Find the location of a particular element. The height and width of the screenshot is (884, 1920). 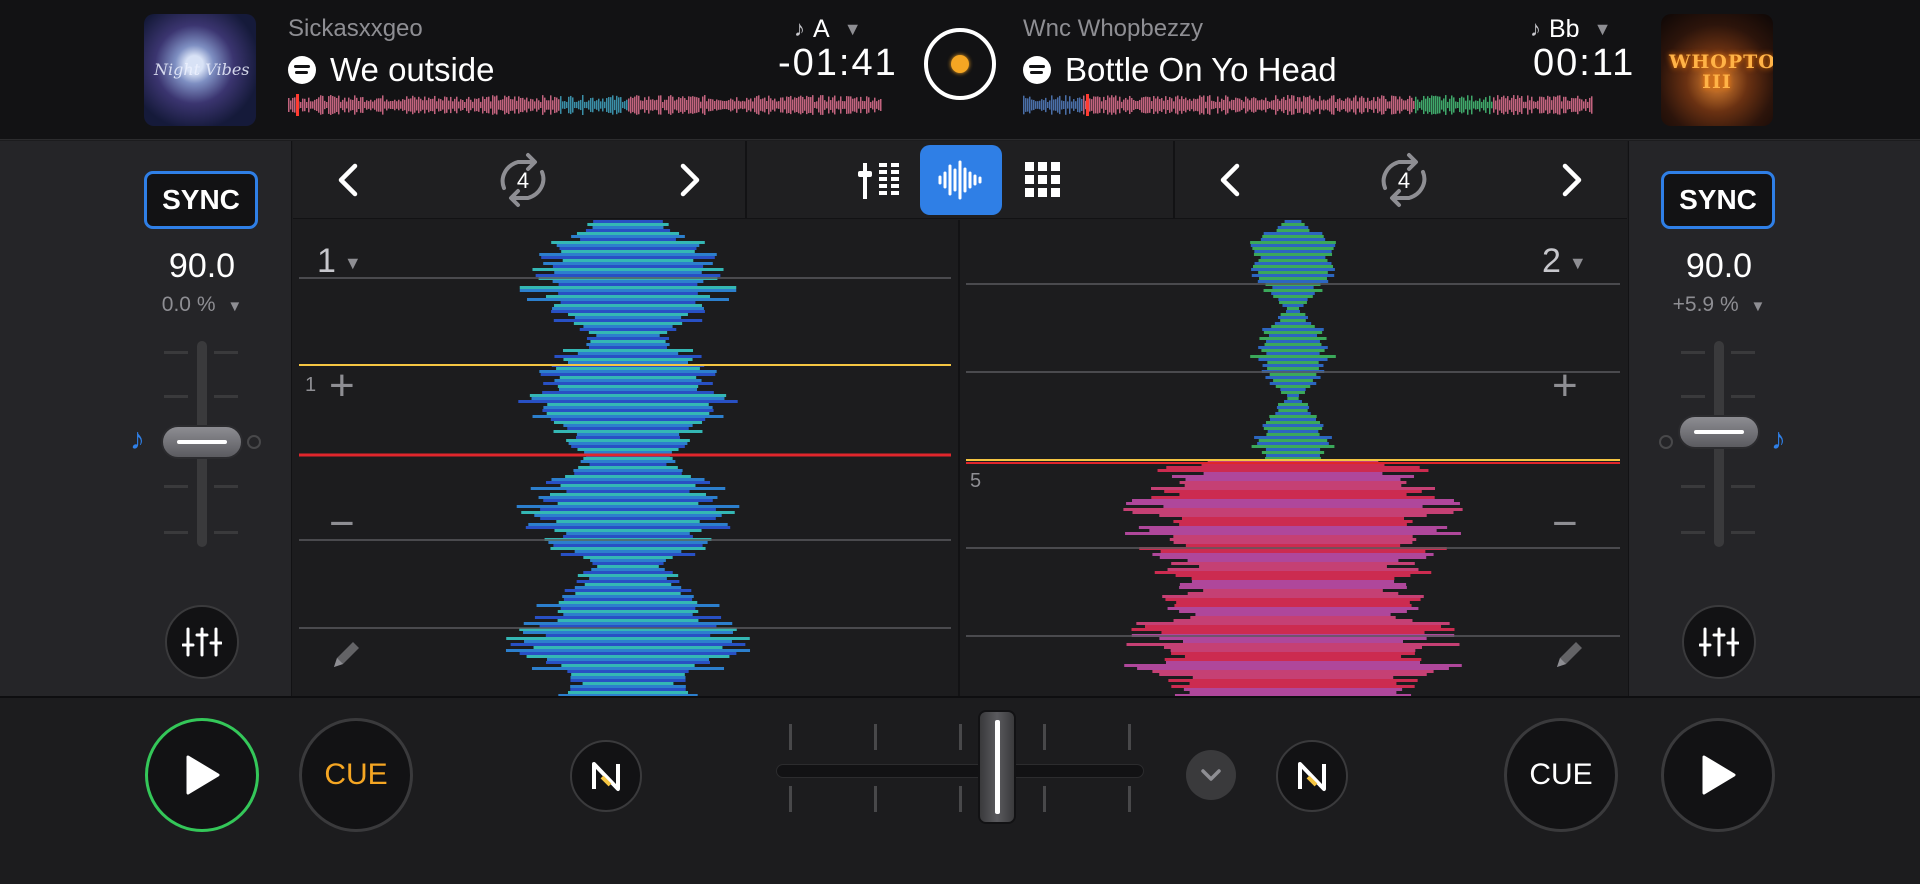

pads-view-button is located at coordinates (1043, 180).